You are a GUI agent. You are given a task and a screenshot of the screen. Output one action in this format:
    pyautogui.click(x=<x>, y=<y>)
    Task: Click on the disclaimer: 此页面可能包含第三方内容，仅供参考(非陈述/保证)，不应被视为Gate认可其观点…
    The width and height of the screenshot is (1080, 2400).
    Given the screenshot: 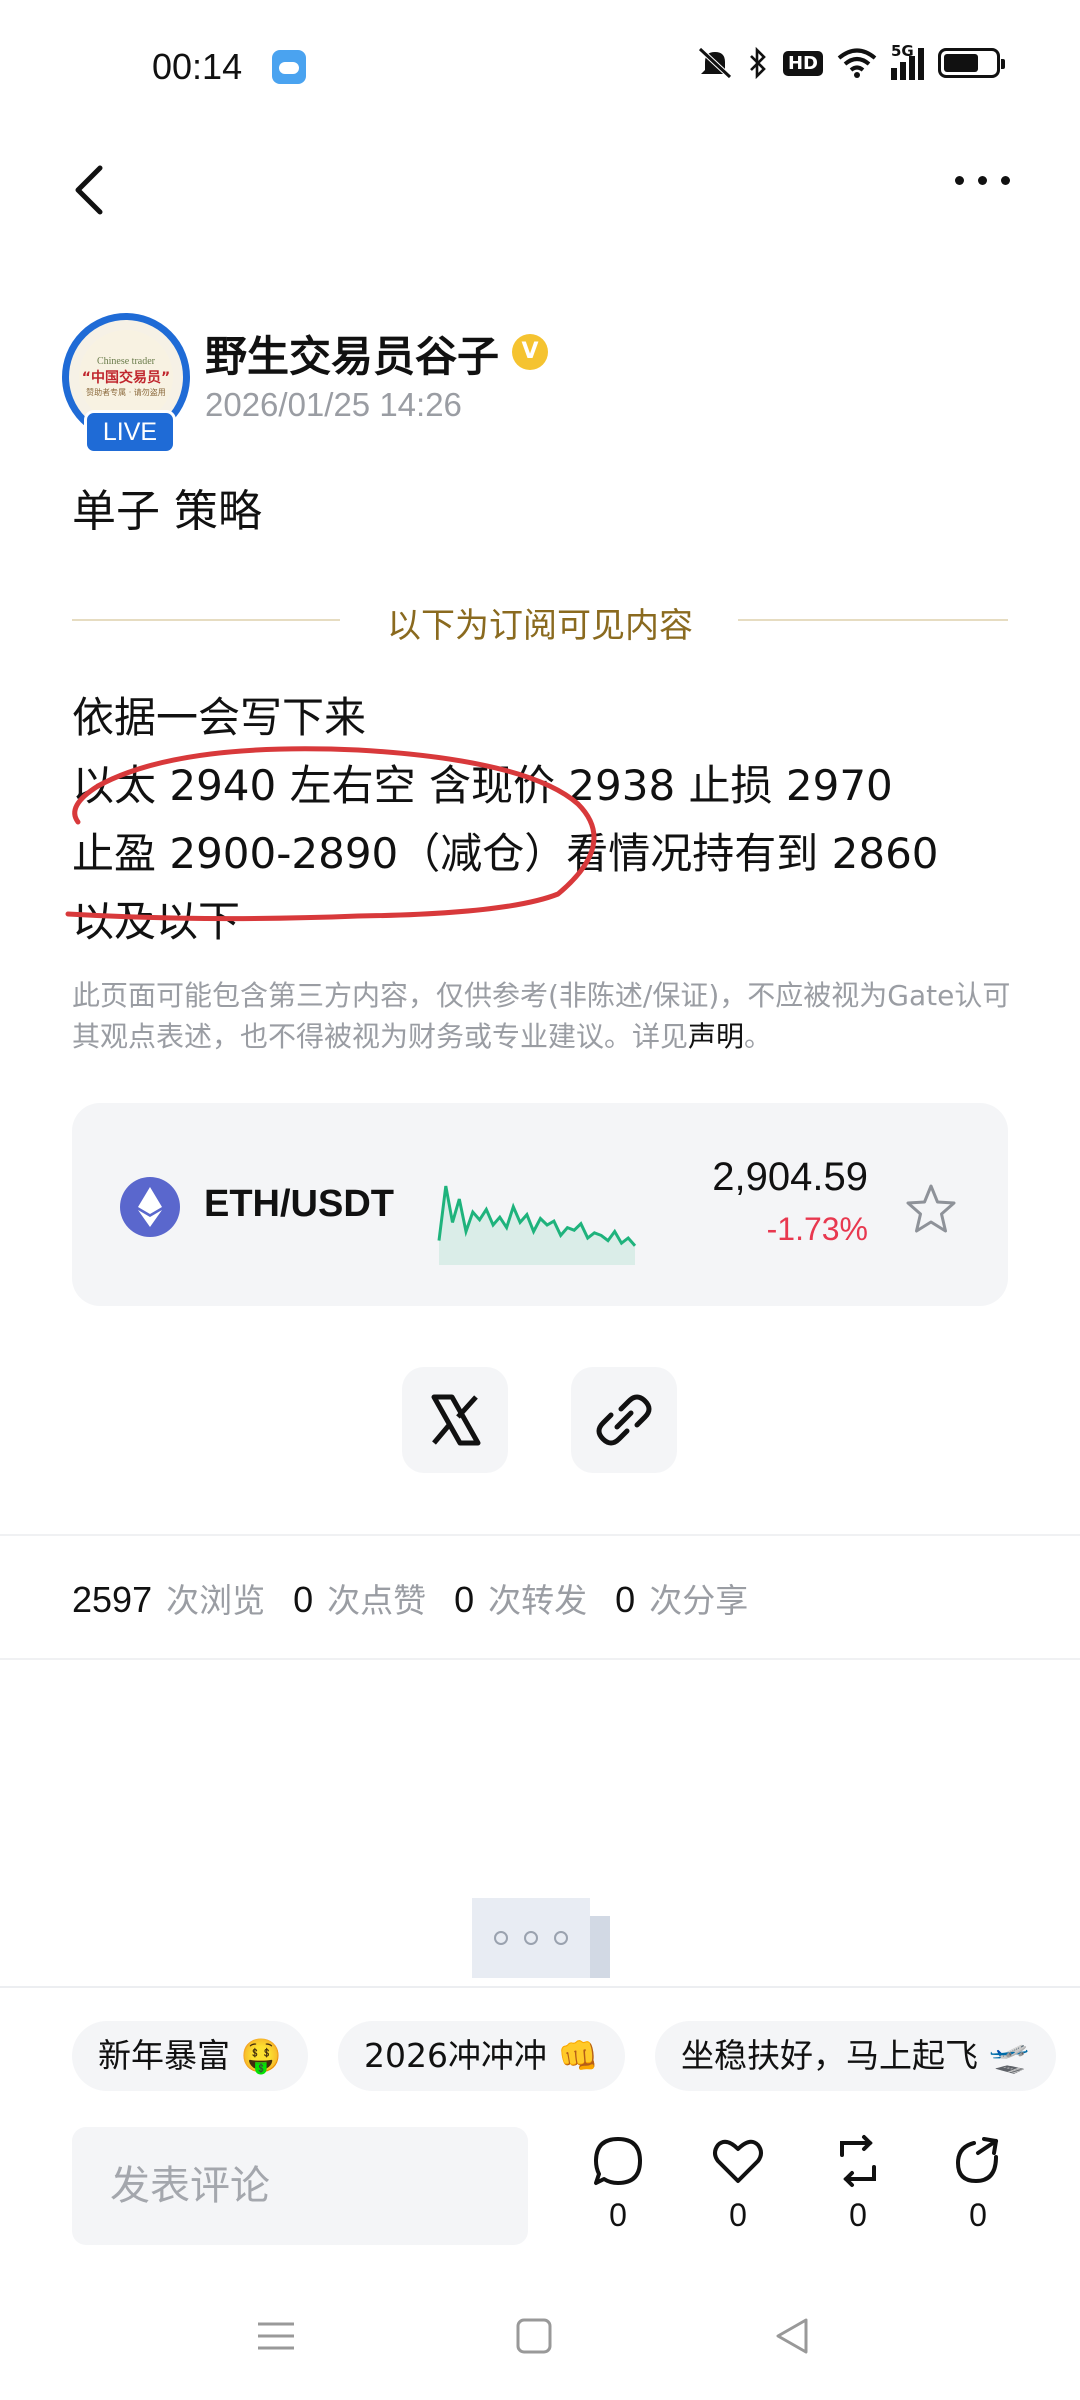 What is the action you would take?
    pyautogui.click(x=542, y=1016)
    